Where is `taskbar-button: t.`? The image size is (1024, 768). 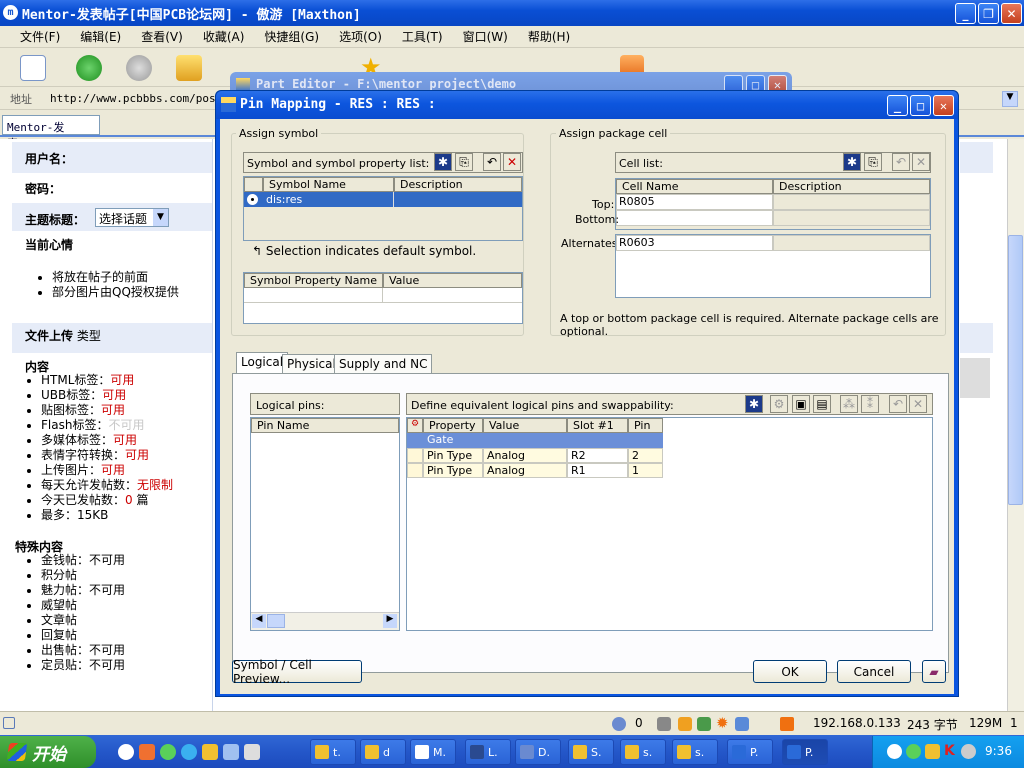
taskbar-button: t. is located at coordinates (333, 752).